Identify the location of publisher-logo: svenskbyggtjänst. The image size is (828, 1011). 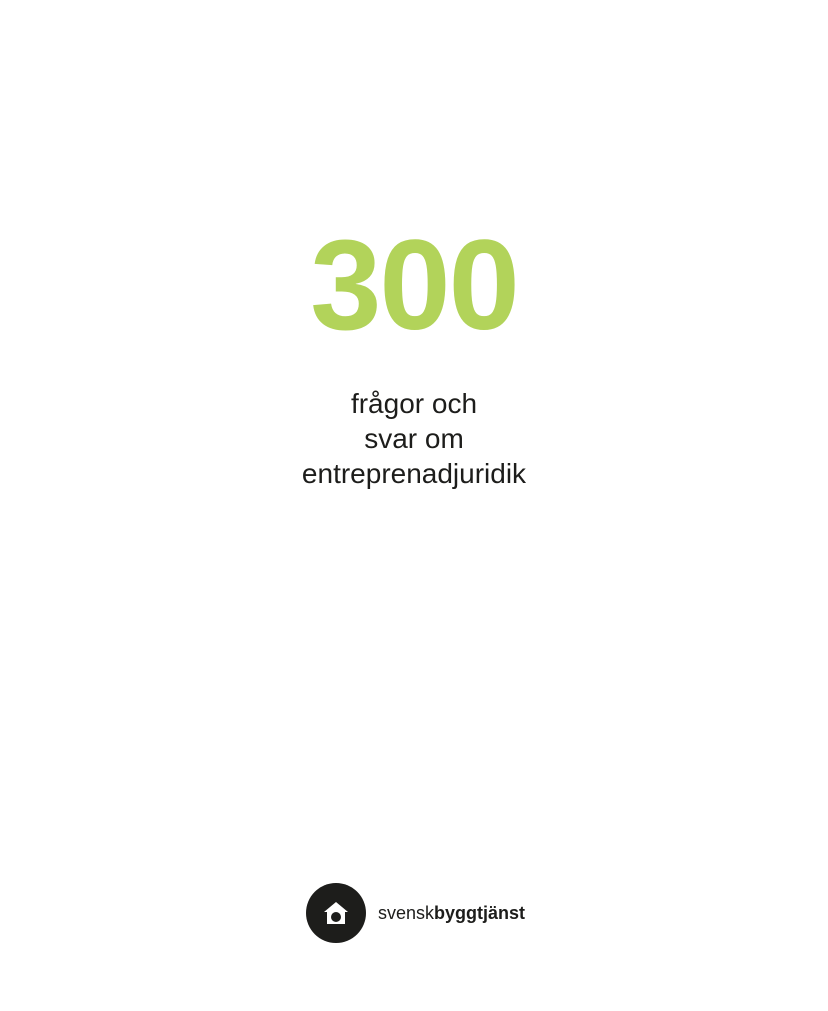
(415, 913).